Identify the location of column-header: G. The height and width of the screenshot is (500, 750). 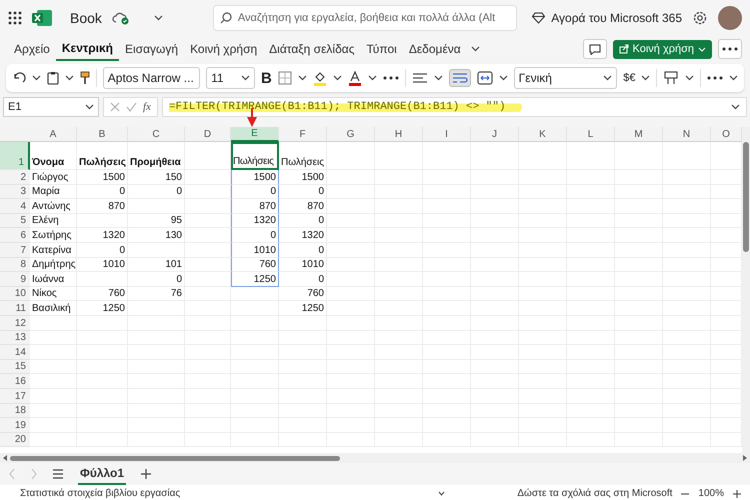
(351, 134).